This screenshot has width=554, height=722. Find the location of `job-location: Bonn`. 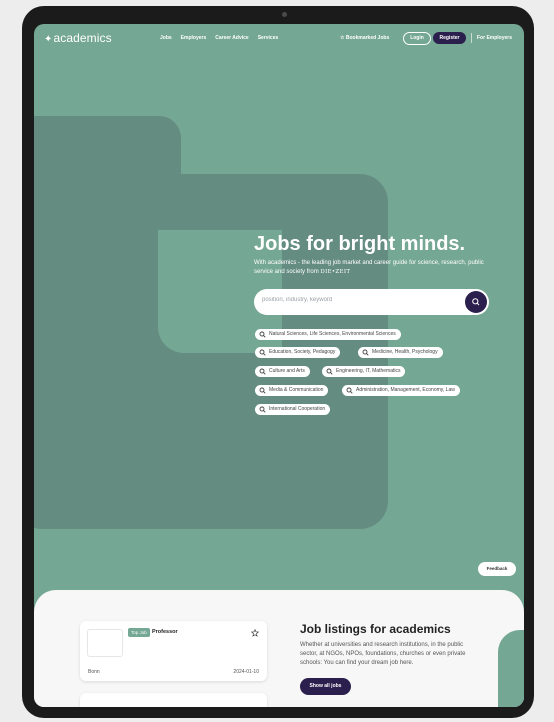

job-location: Bonn is located at coordinates (94, 672).